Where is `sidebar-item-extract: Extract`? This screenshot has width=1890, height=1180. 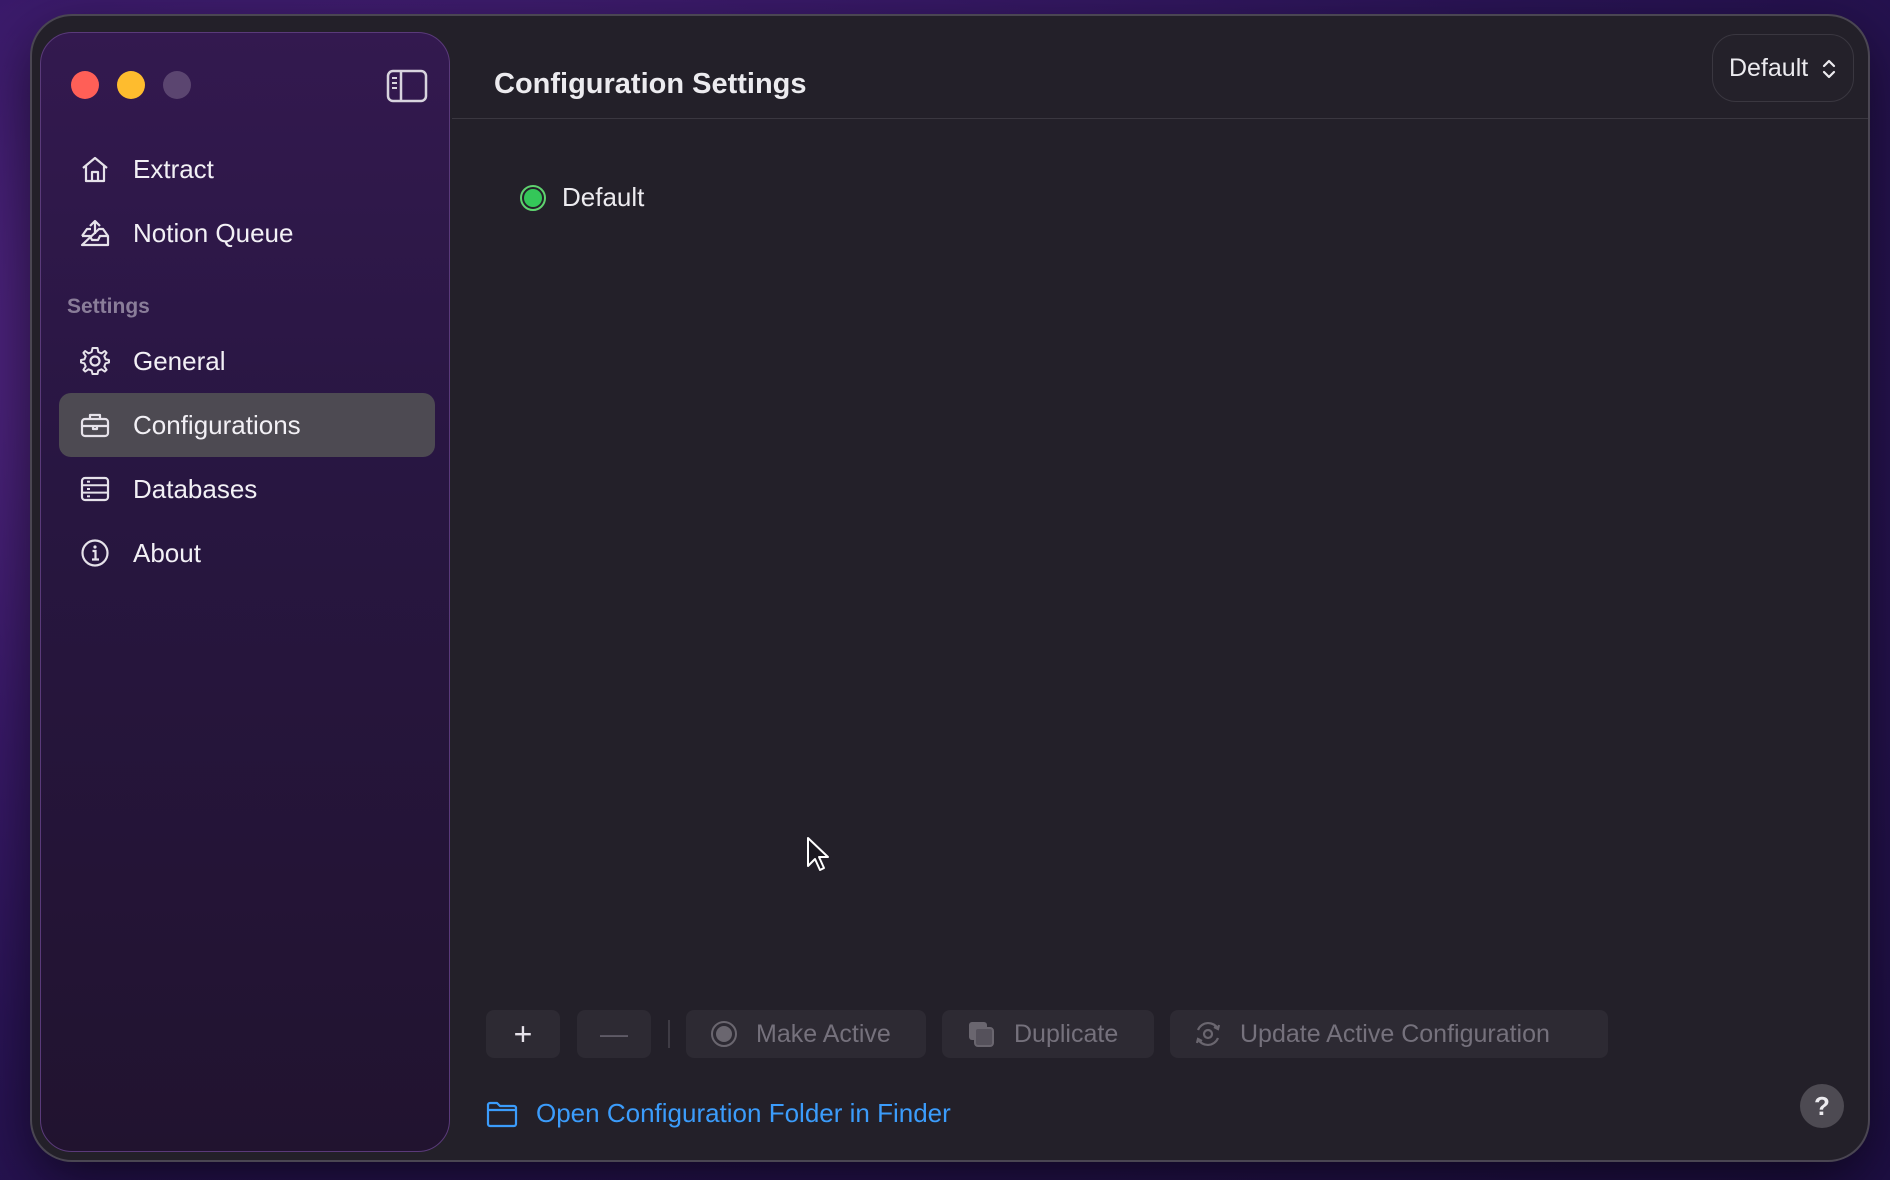
sidebar-item-extract: Extract is located at coordinates (247, 169).